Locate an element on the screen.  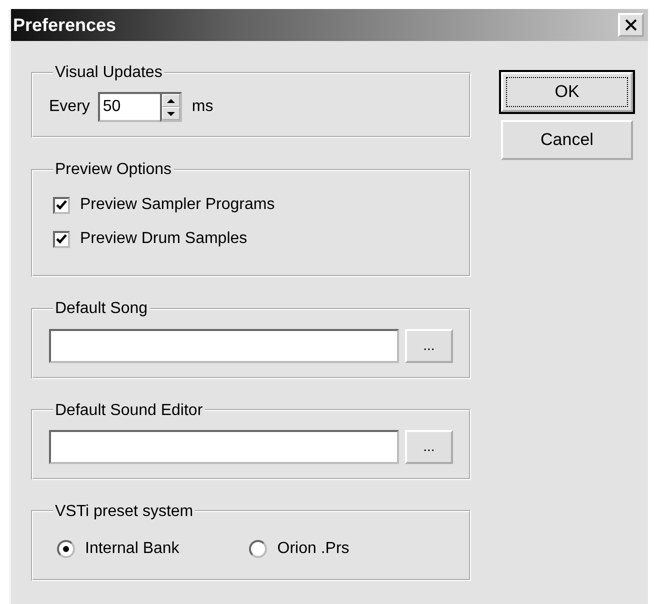
close-icon is located at coordinates (631, 25).